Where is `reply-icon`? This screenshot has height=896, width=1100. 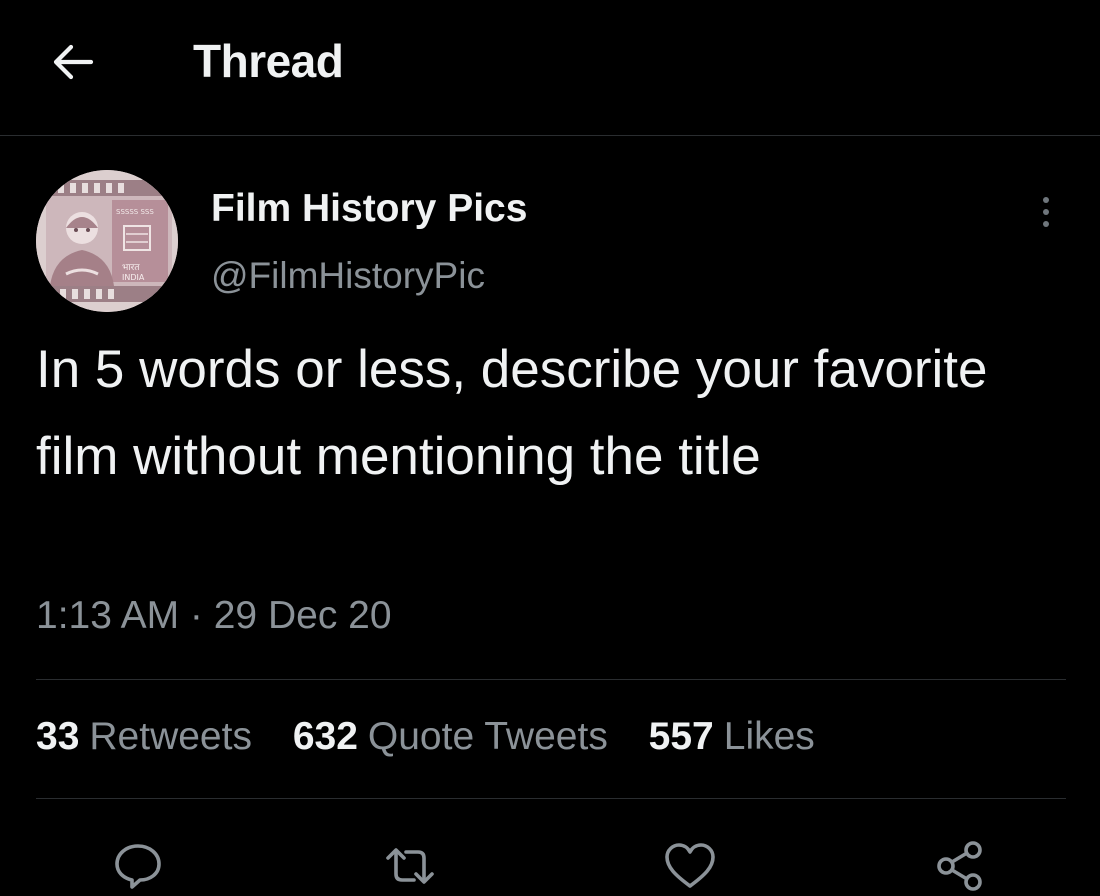 reply-icon is located at coordinates (138, 866).